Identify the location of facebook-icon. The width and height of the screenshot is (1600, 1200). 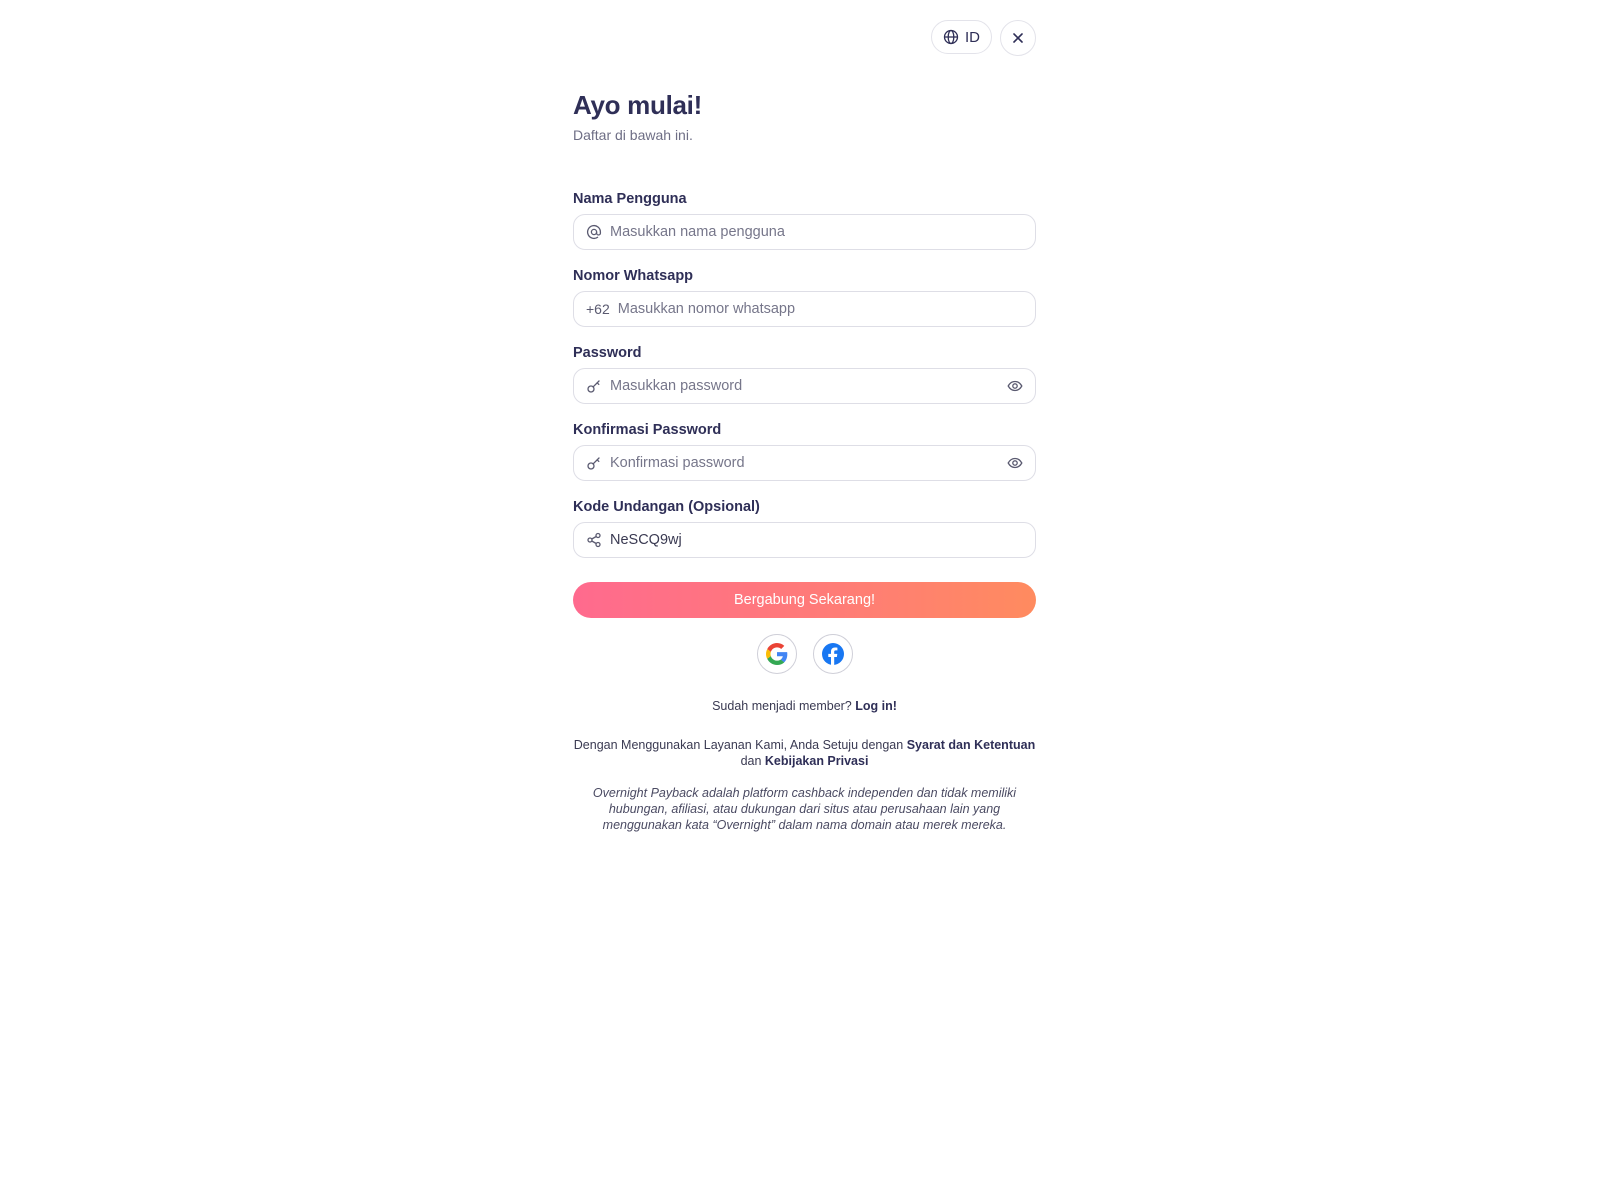
(833, 654).